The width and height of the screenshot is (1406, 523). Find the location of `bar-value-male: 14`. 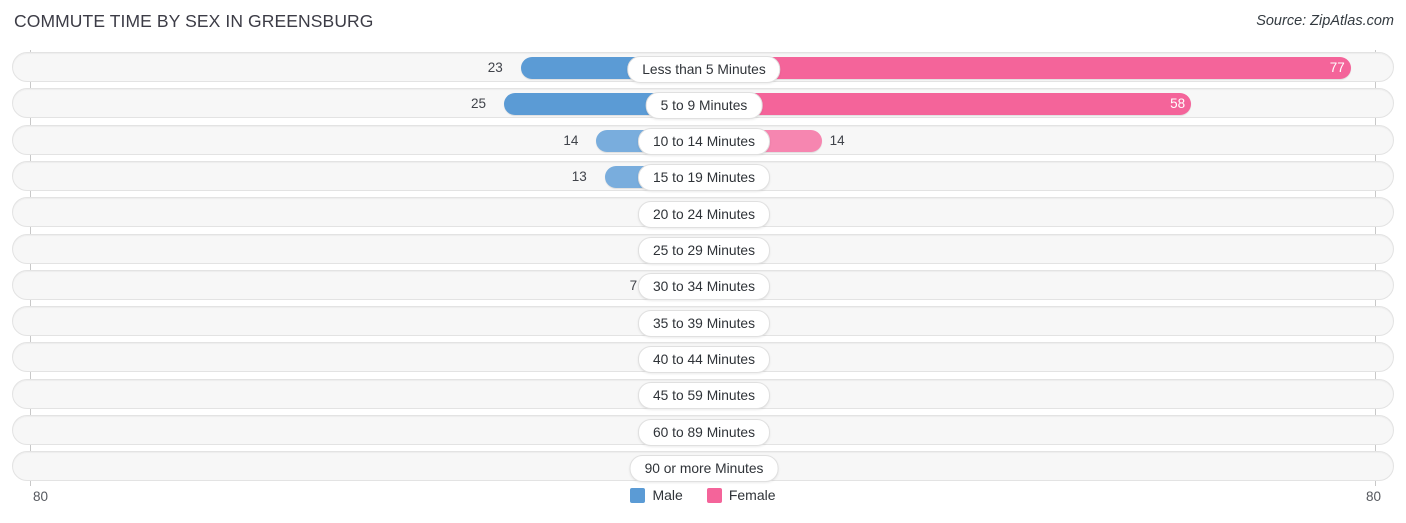

bar-value-male: 14 is located at coordinates (571, 140).